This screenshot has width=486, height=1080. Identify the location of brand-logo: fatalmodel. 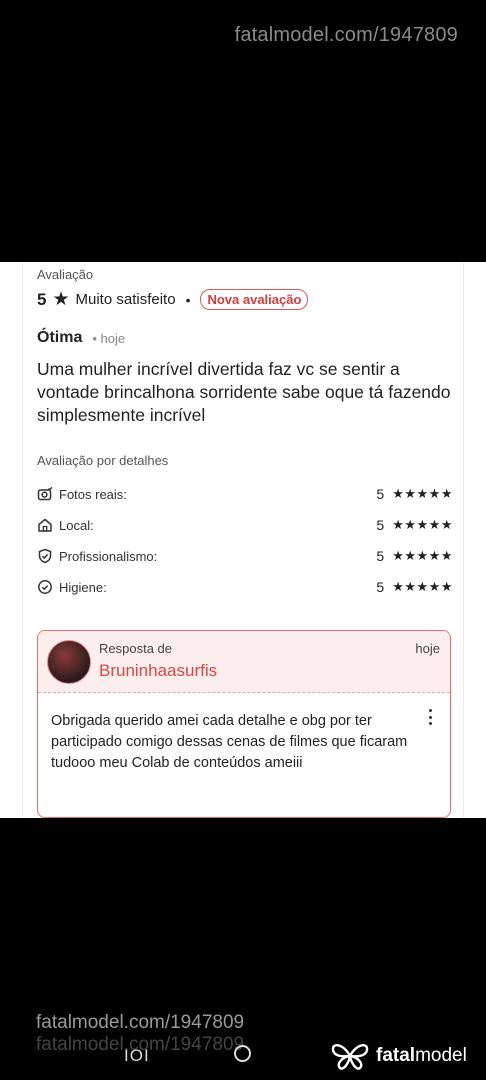
(398, 1056).